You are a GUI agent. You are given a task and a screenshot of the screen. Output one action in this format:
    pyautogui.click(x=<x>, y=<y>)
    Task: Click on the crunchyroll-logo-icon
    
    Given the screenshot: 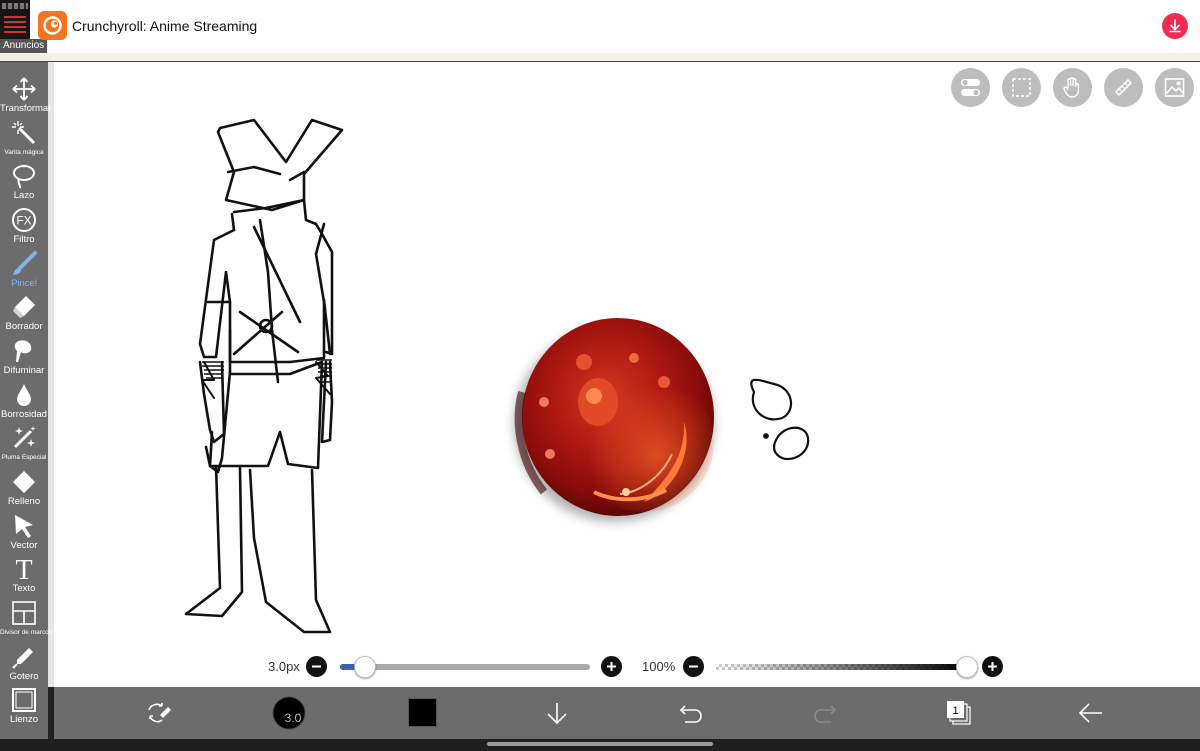 What is the action you would take?
    pyautogui.click(x=52, y=25)
    